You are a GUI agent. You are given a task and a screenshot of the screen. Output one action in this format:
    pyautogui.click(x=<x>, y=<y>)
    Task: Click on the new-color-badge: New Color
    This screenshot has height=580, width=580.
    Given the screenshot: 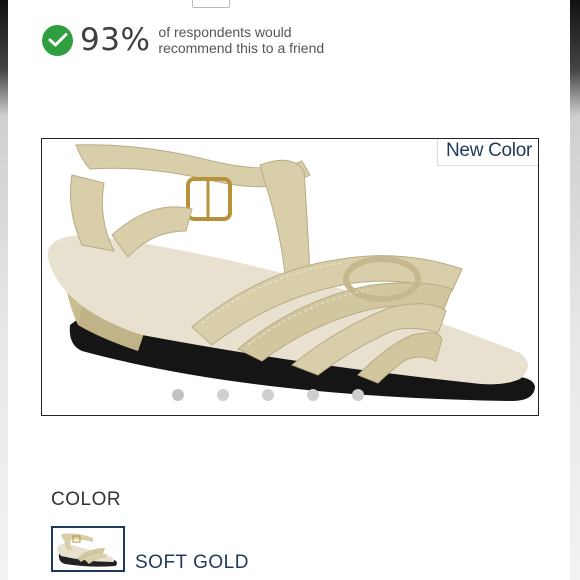 What is the action you would take?
    pyautogui.click(x=487, y=152)
    